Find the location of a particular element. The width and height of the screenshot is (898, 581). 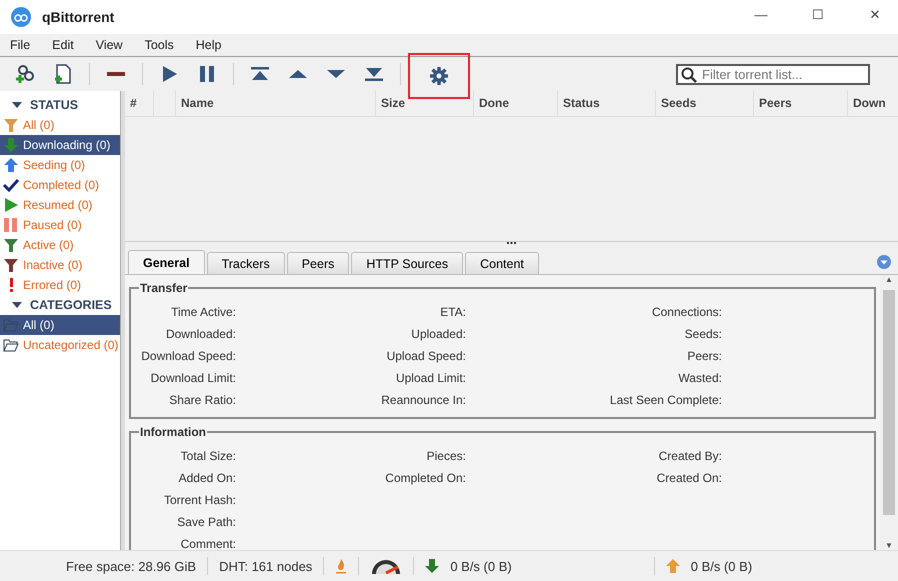

free-space-text: Free space: 28.96 GiB is located at coordinates (131, 566).